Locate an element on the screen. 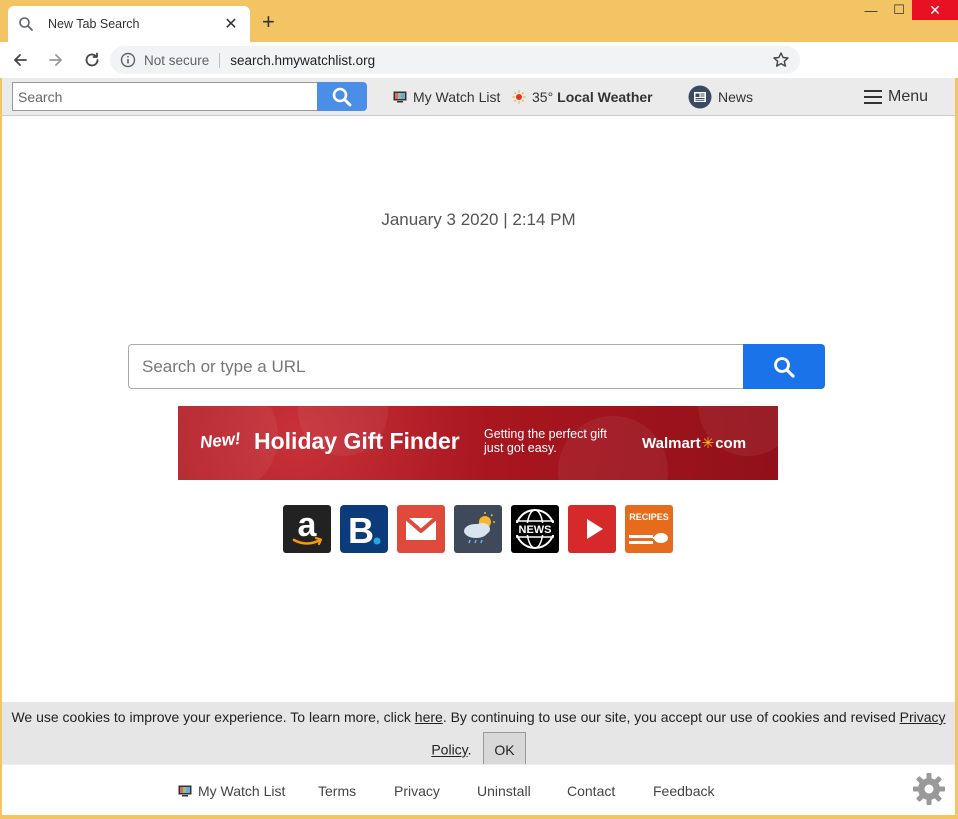 The image size is (958, 819). banner-tagline: Getting the perfect gift just got easy. is located at coordinates (545, 441).